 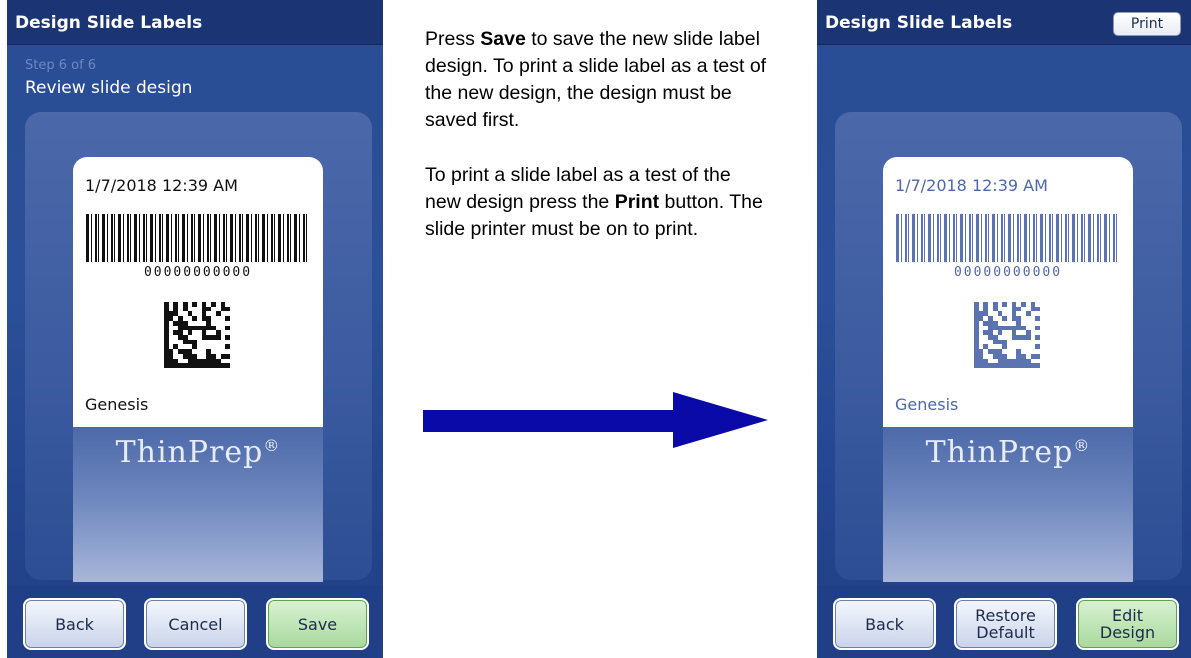 I want to click on edit-design-button: Edit Design, so click(x=1127, y=624).